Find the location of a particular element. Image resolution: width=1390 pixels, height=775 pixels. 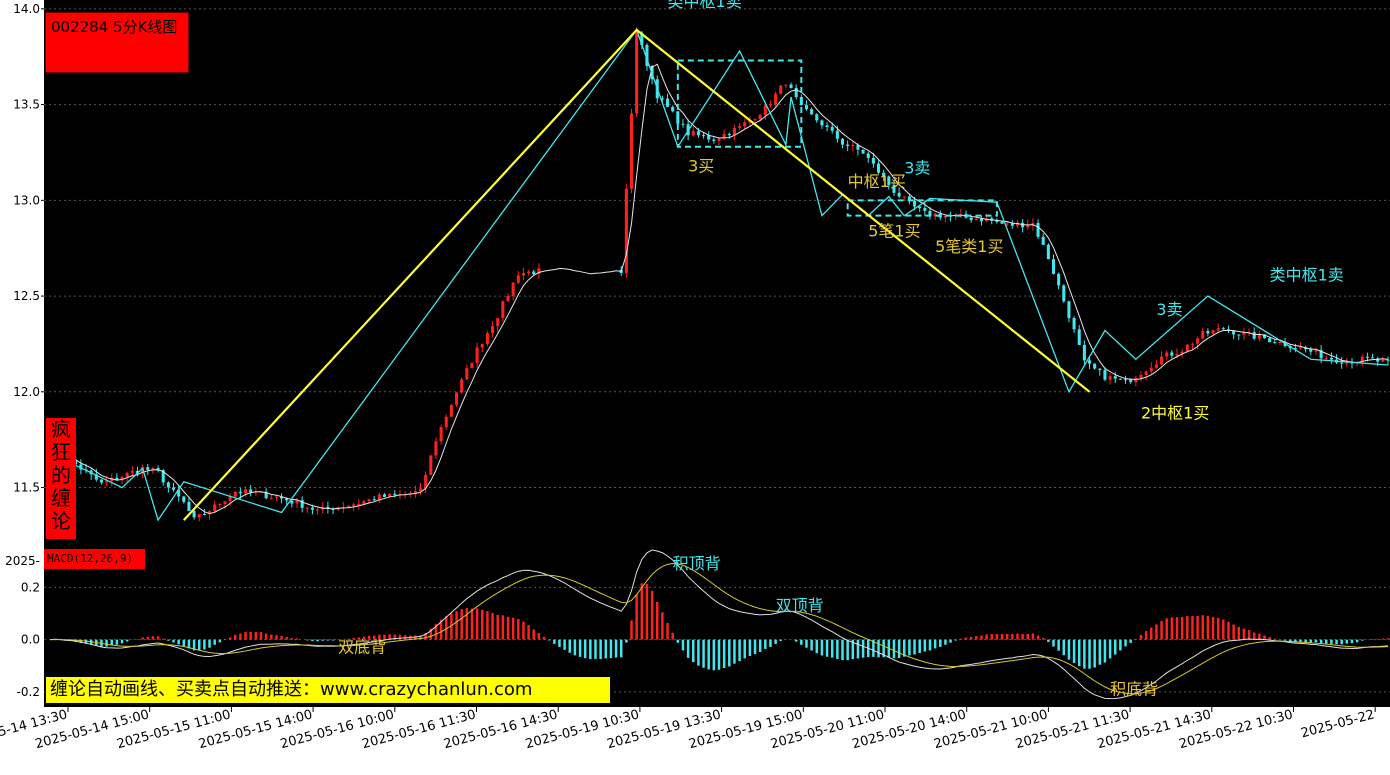

chart-title: 002284 5分K线图 is located at coordinates (117, 42).